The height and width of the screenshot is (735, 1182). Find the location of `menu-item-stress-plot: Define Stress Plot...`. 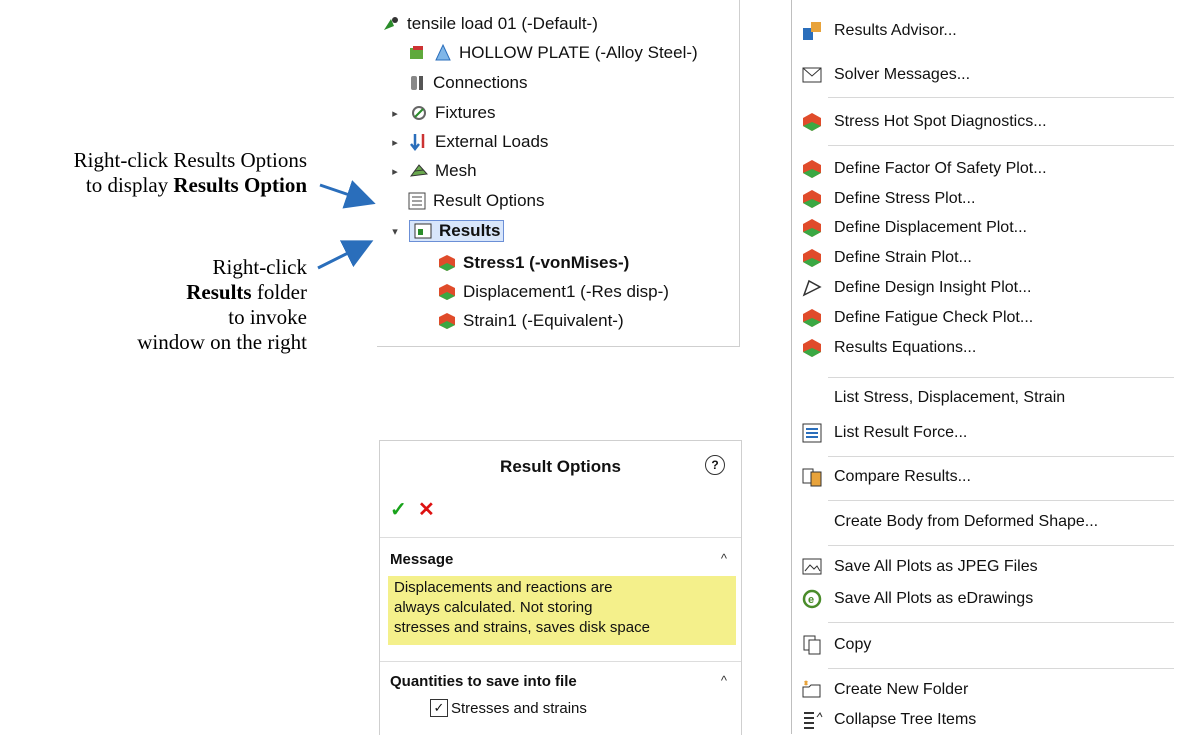

menu-item-stress-plot: Define Stress Plot... is located at coordinates (888, 199).